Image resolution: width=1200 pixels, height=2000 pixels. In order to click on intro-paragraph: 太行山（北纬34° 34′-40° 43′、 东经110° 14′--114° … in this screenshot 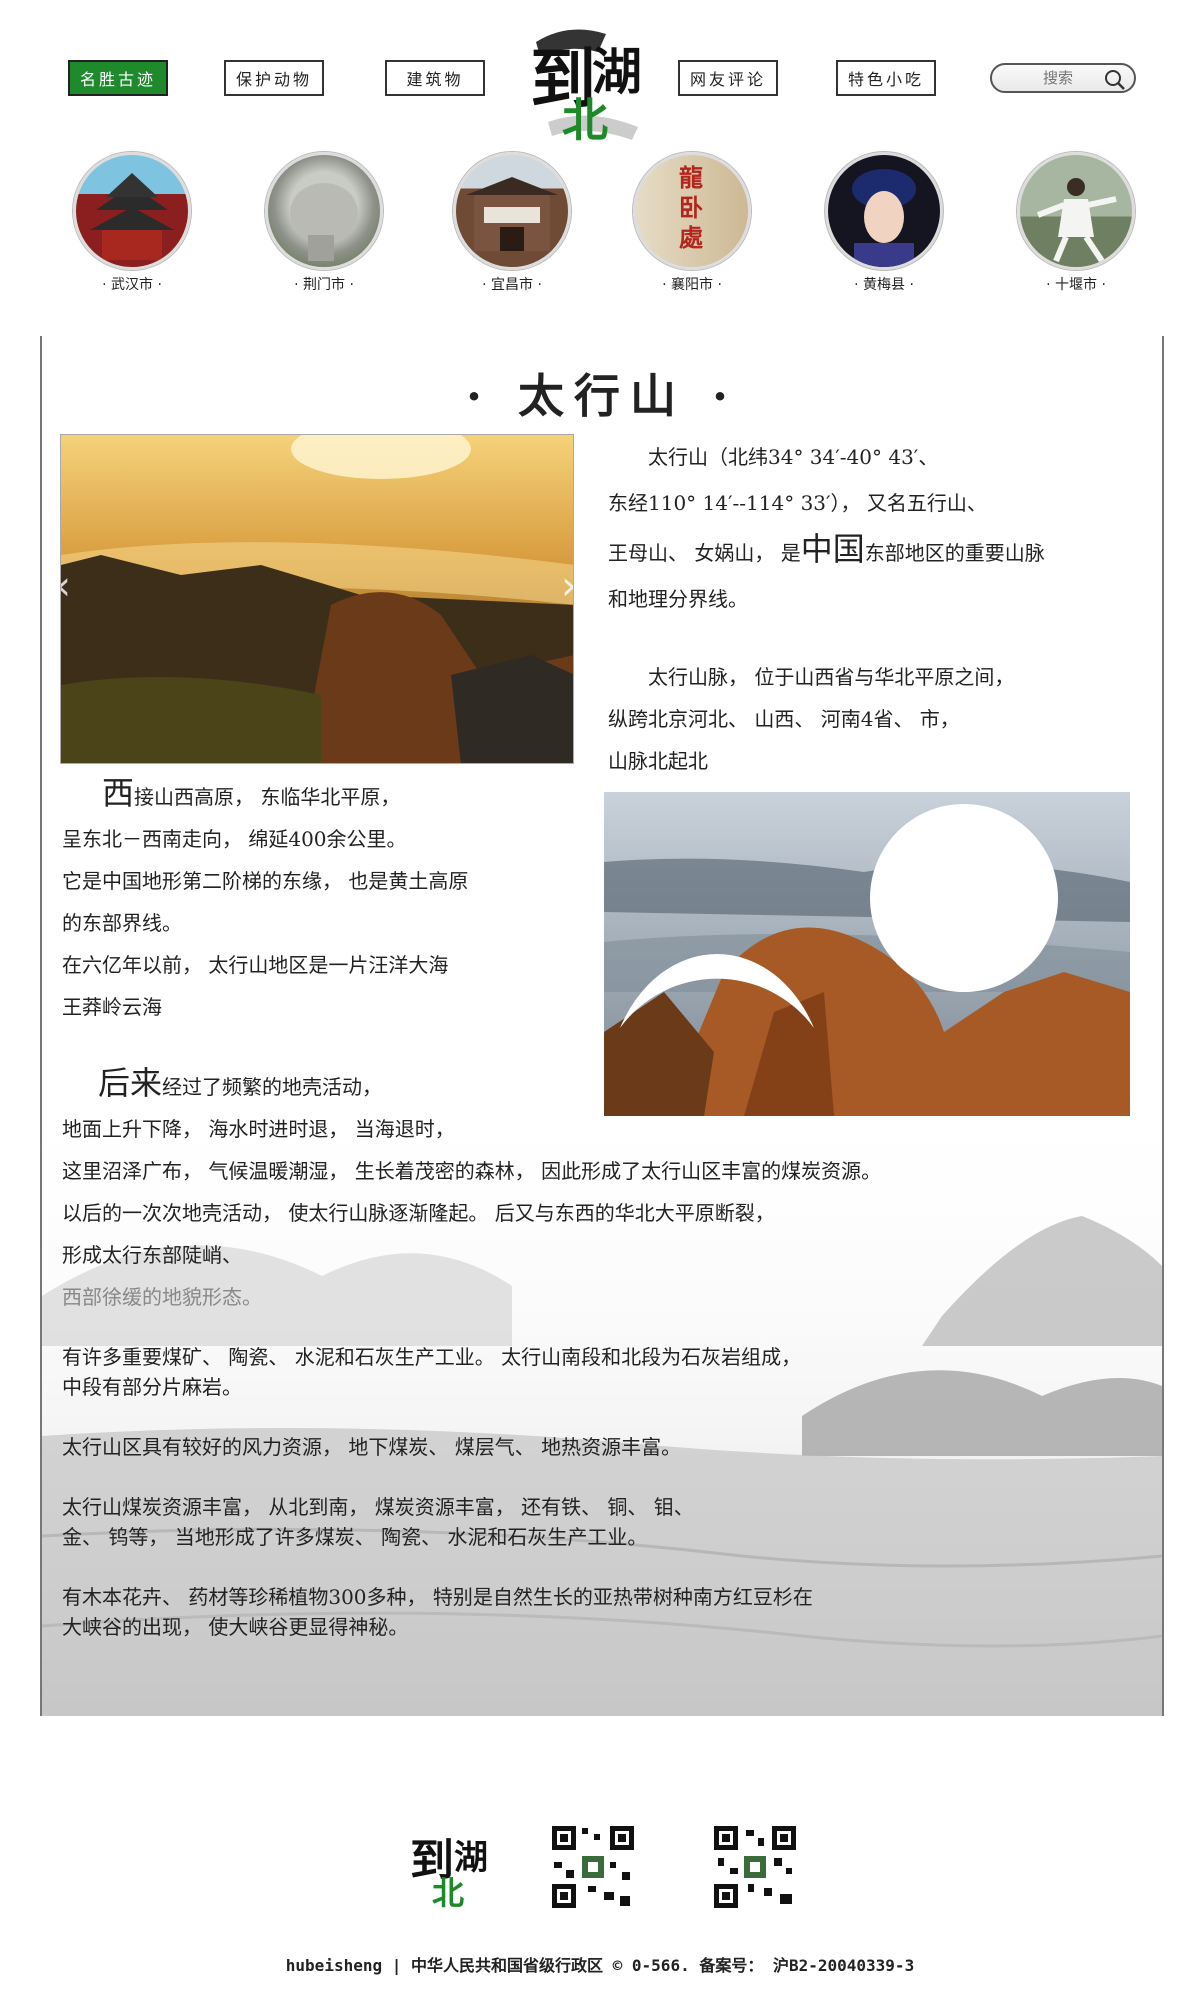, I will do `click(826, 528)`.